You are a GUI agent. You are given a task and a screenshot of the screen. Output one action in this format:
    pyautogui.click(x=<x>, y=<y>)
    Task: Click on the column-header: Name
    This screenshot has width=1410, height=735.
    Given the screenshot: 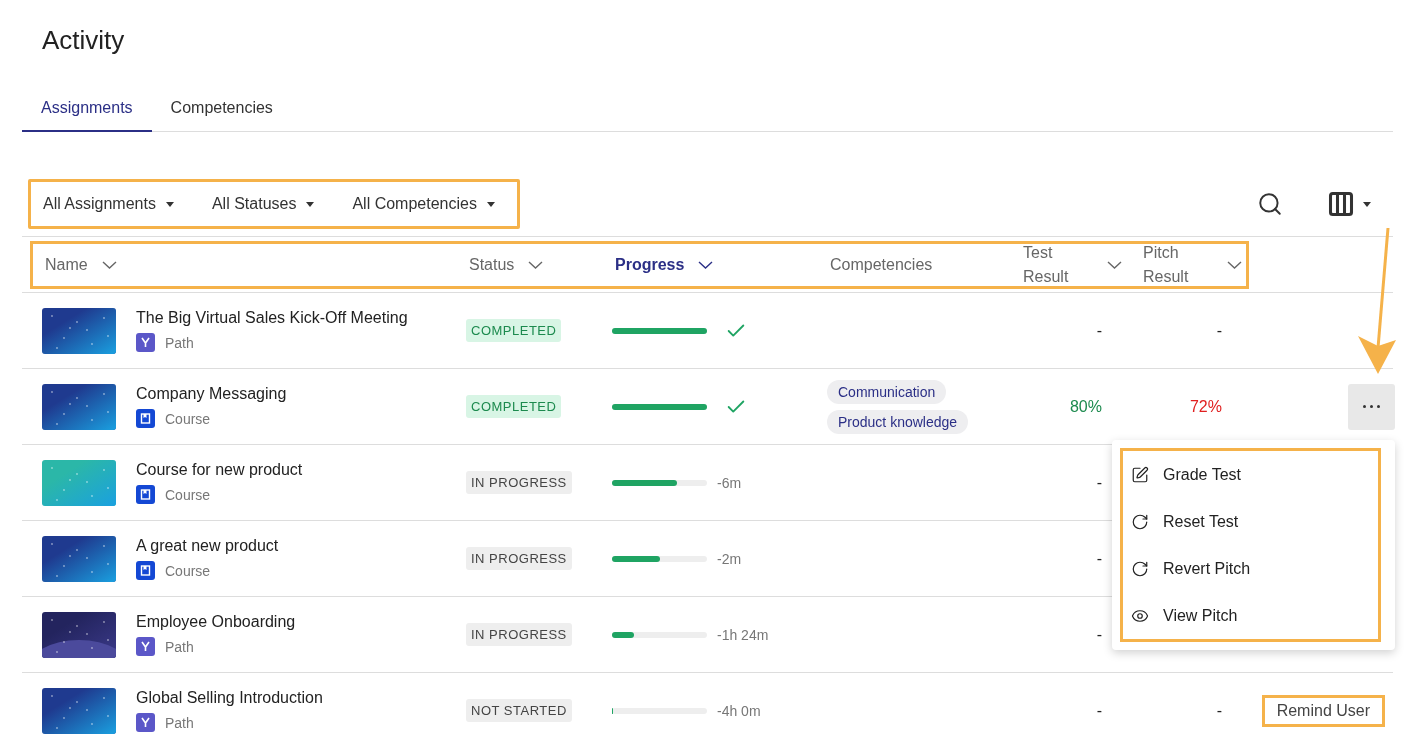 What is the action you would take?
    pyautogui.click(x=241, y=264)
    